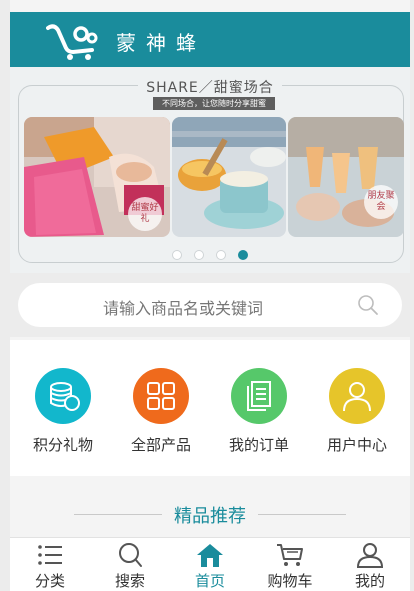 The image size is (414, 591). What do you see at coordinates (5, 295) in the screenshot?
I see `frame-left` at bounding box center [5, 295].